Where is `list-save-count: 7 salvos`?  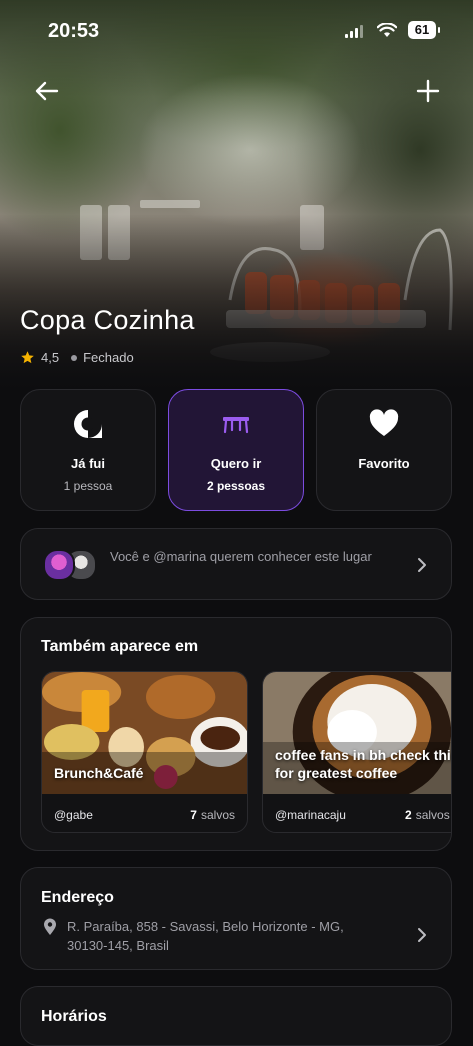 list-save-count: 7 salvos is located at coordinates (212, 815).